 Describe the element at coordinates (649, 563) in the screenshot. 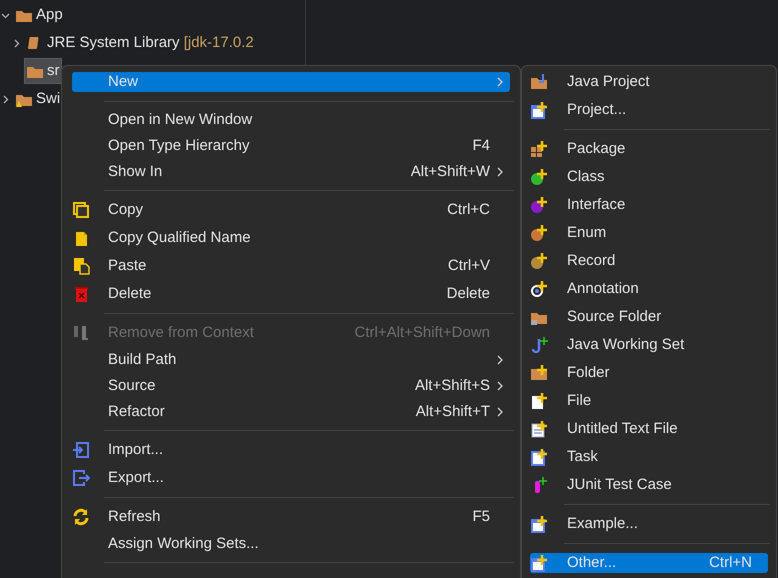

I see `menu-item: Other... Ctrl+N` at that location.